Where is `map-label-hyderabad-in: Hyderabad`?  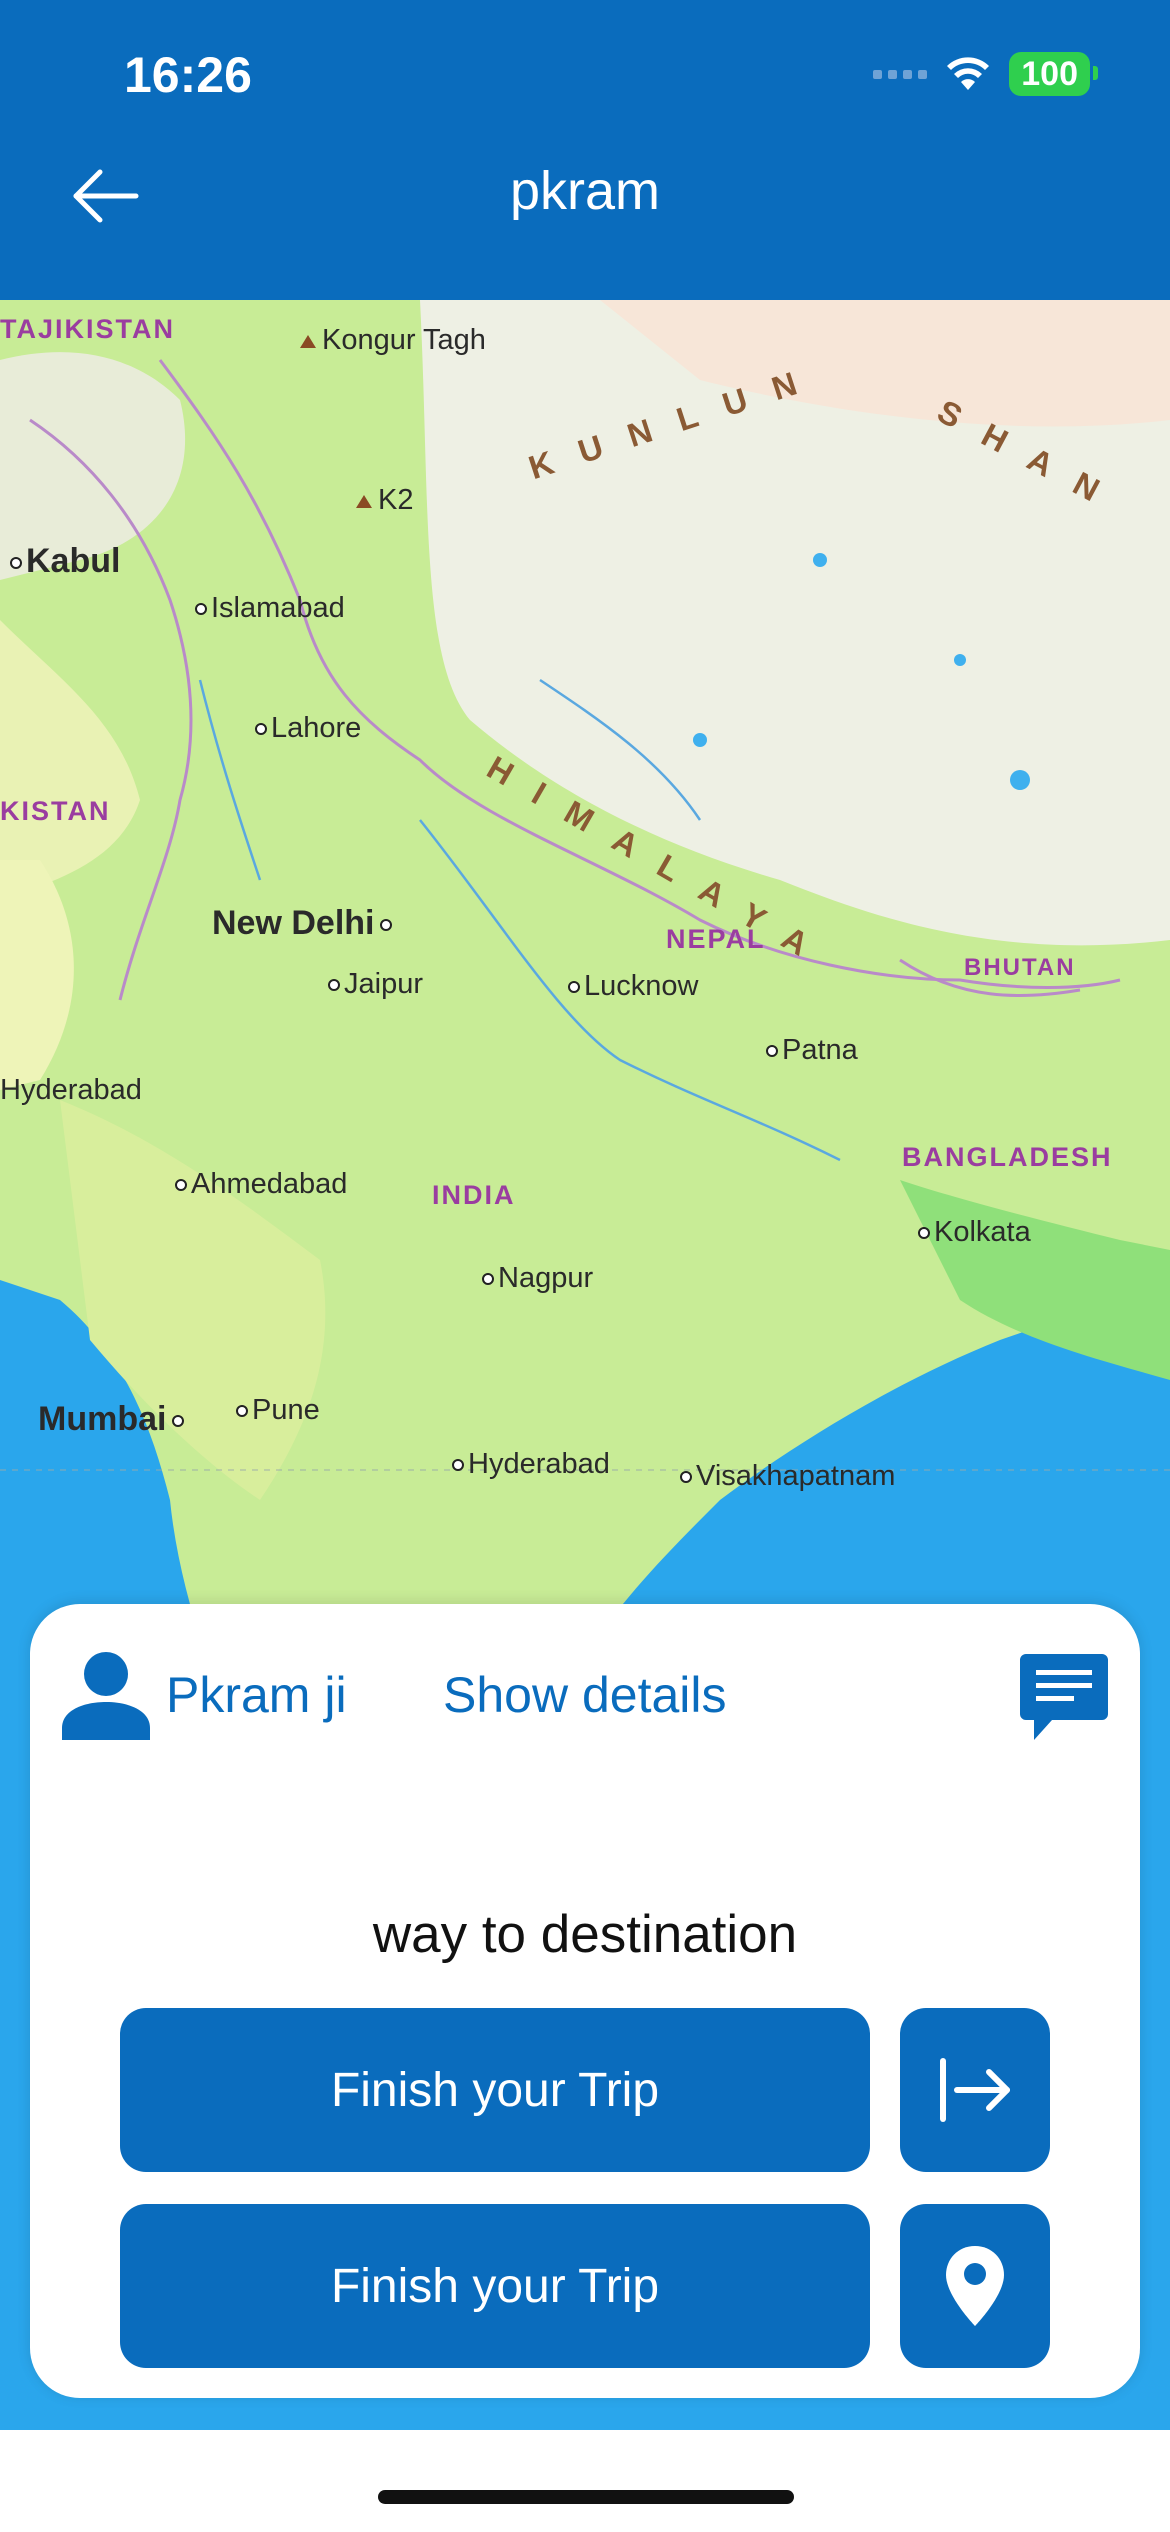 map-label-hyderabad-in: Hyderabad is located at coordinates (531, 1464).